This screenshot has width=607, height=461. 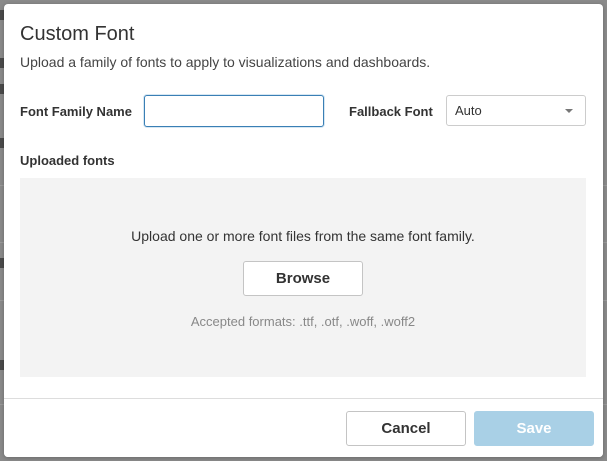 I want to click on save-button: Save, so click(x=534, y=428).